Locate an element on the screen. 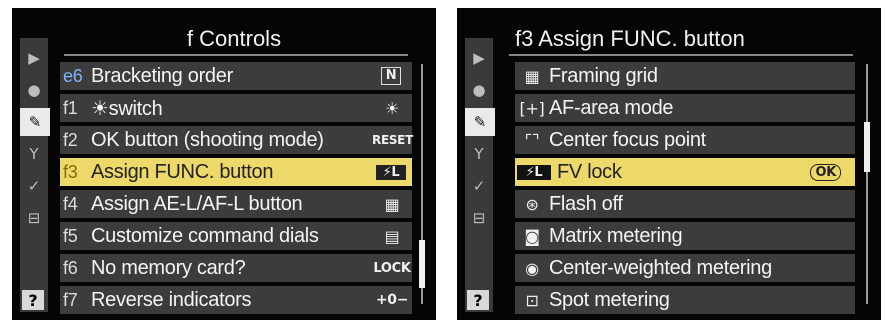 The image size is (893, 328). option-center-weighted-metering: ◉ Center-weighted metering is located at coordinates (685, 268).